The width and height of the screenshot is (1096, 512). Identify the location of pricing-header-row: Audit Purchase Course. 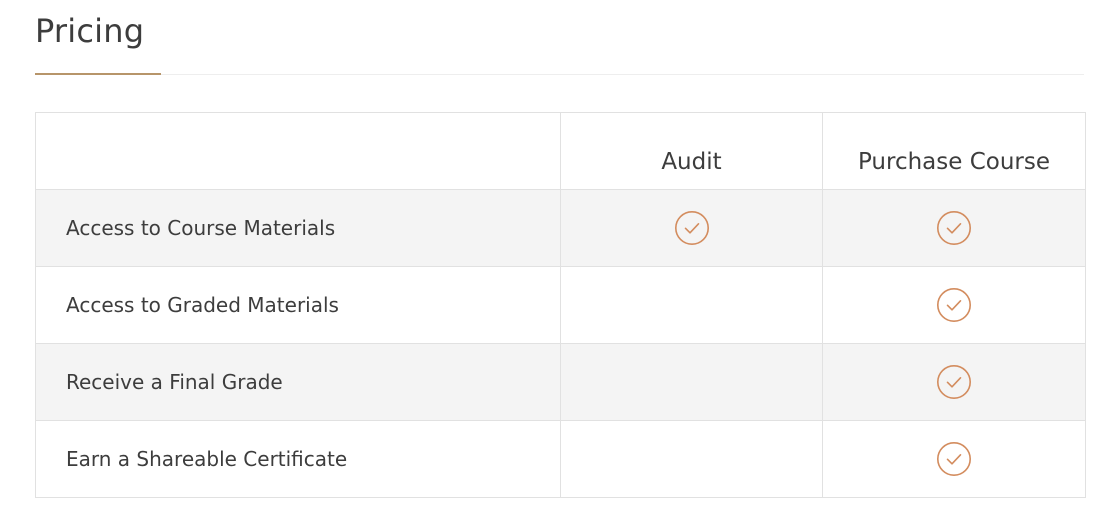
(560, 151).